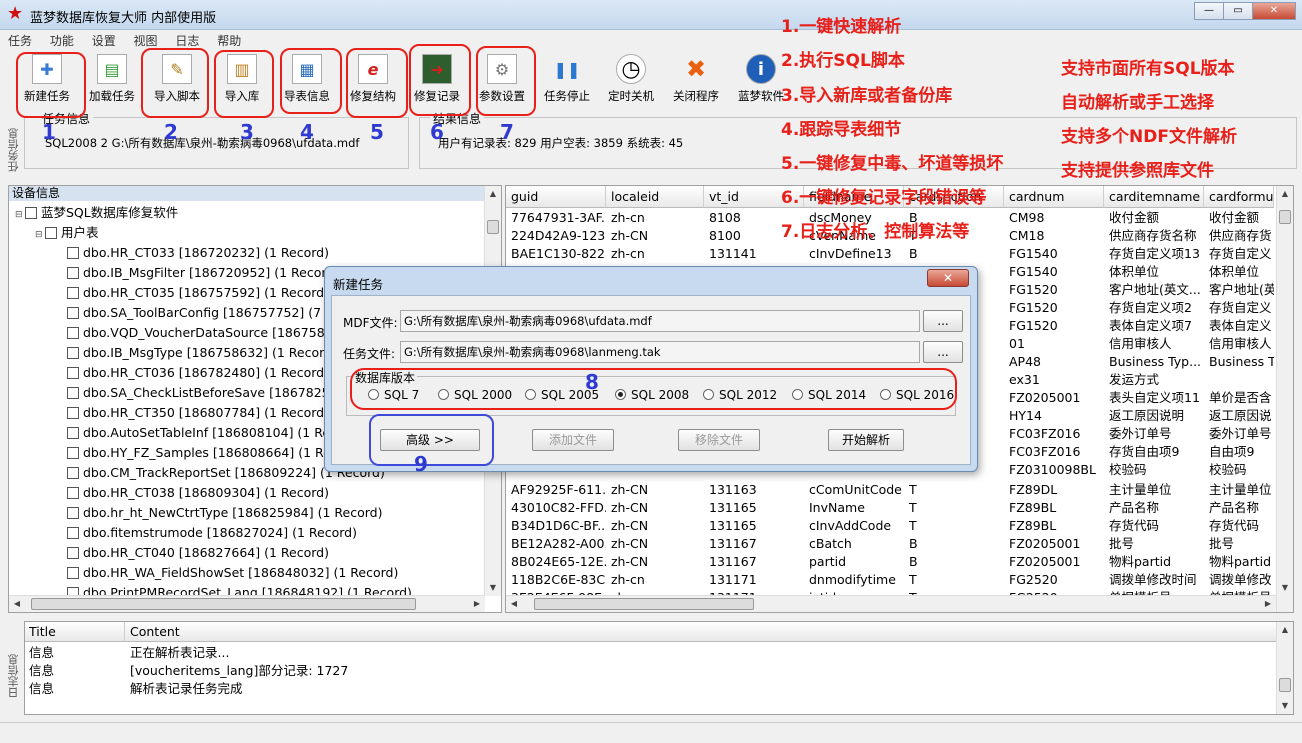 This screenshot has width=1302, height=743. Describe the element at coordinates (1209, 11) in the screenshot. I see `minimize-button: —` at that location.